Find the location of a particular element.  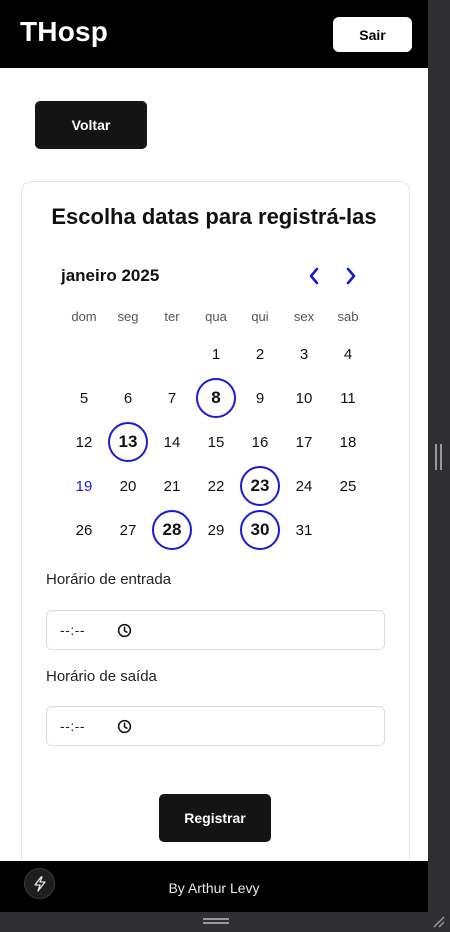

weekday-label: qua is located at coordinates (216, 316).